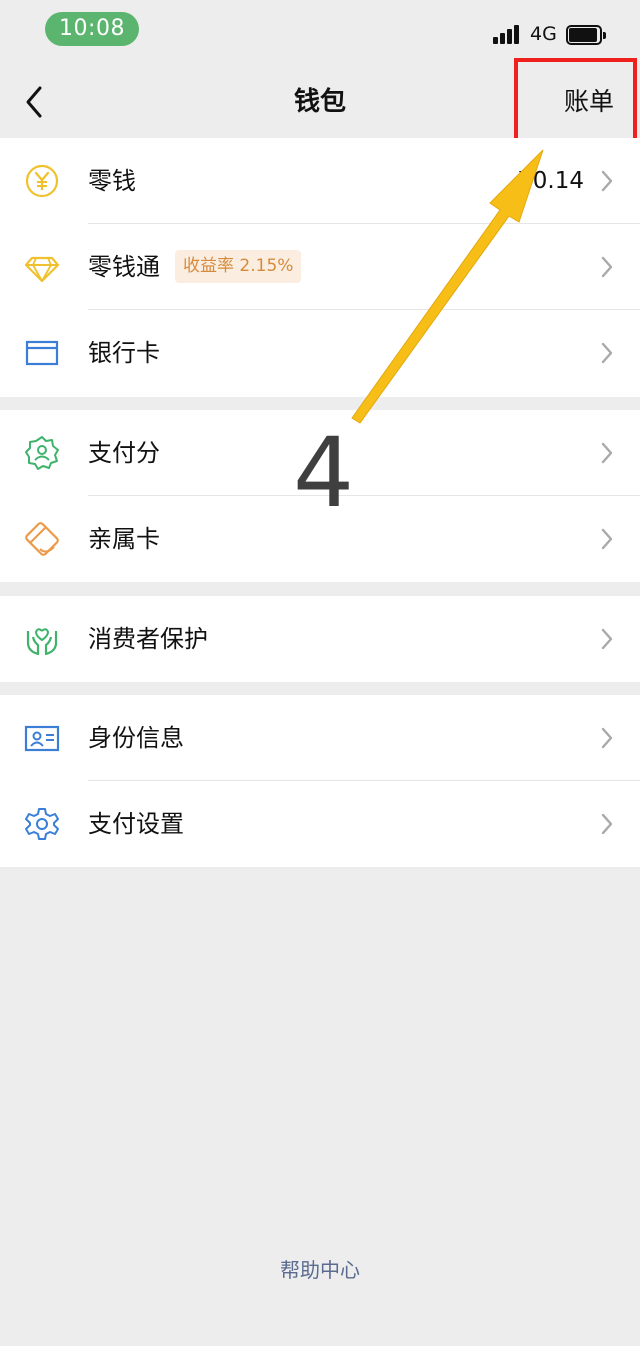  I want to click on diamond-icon, so click(42, 269).